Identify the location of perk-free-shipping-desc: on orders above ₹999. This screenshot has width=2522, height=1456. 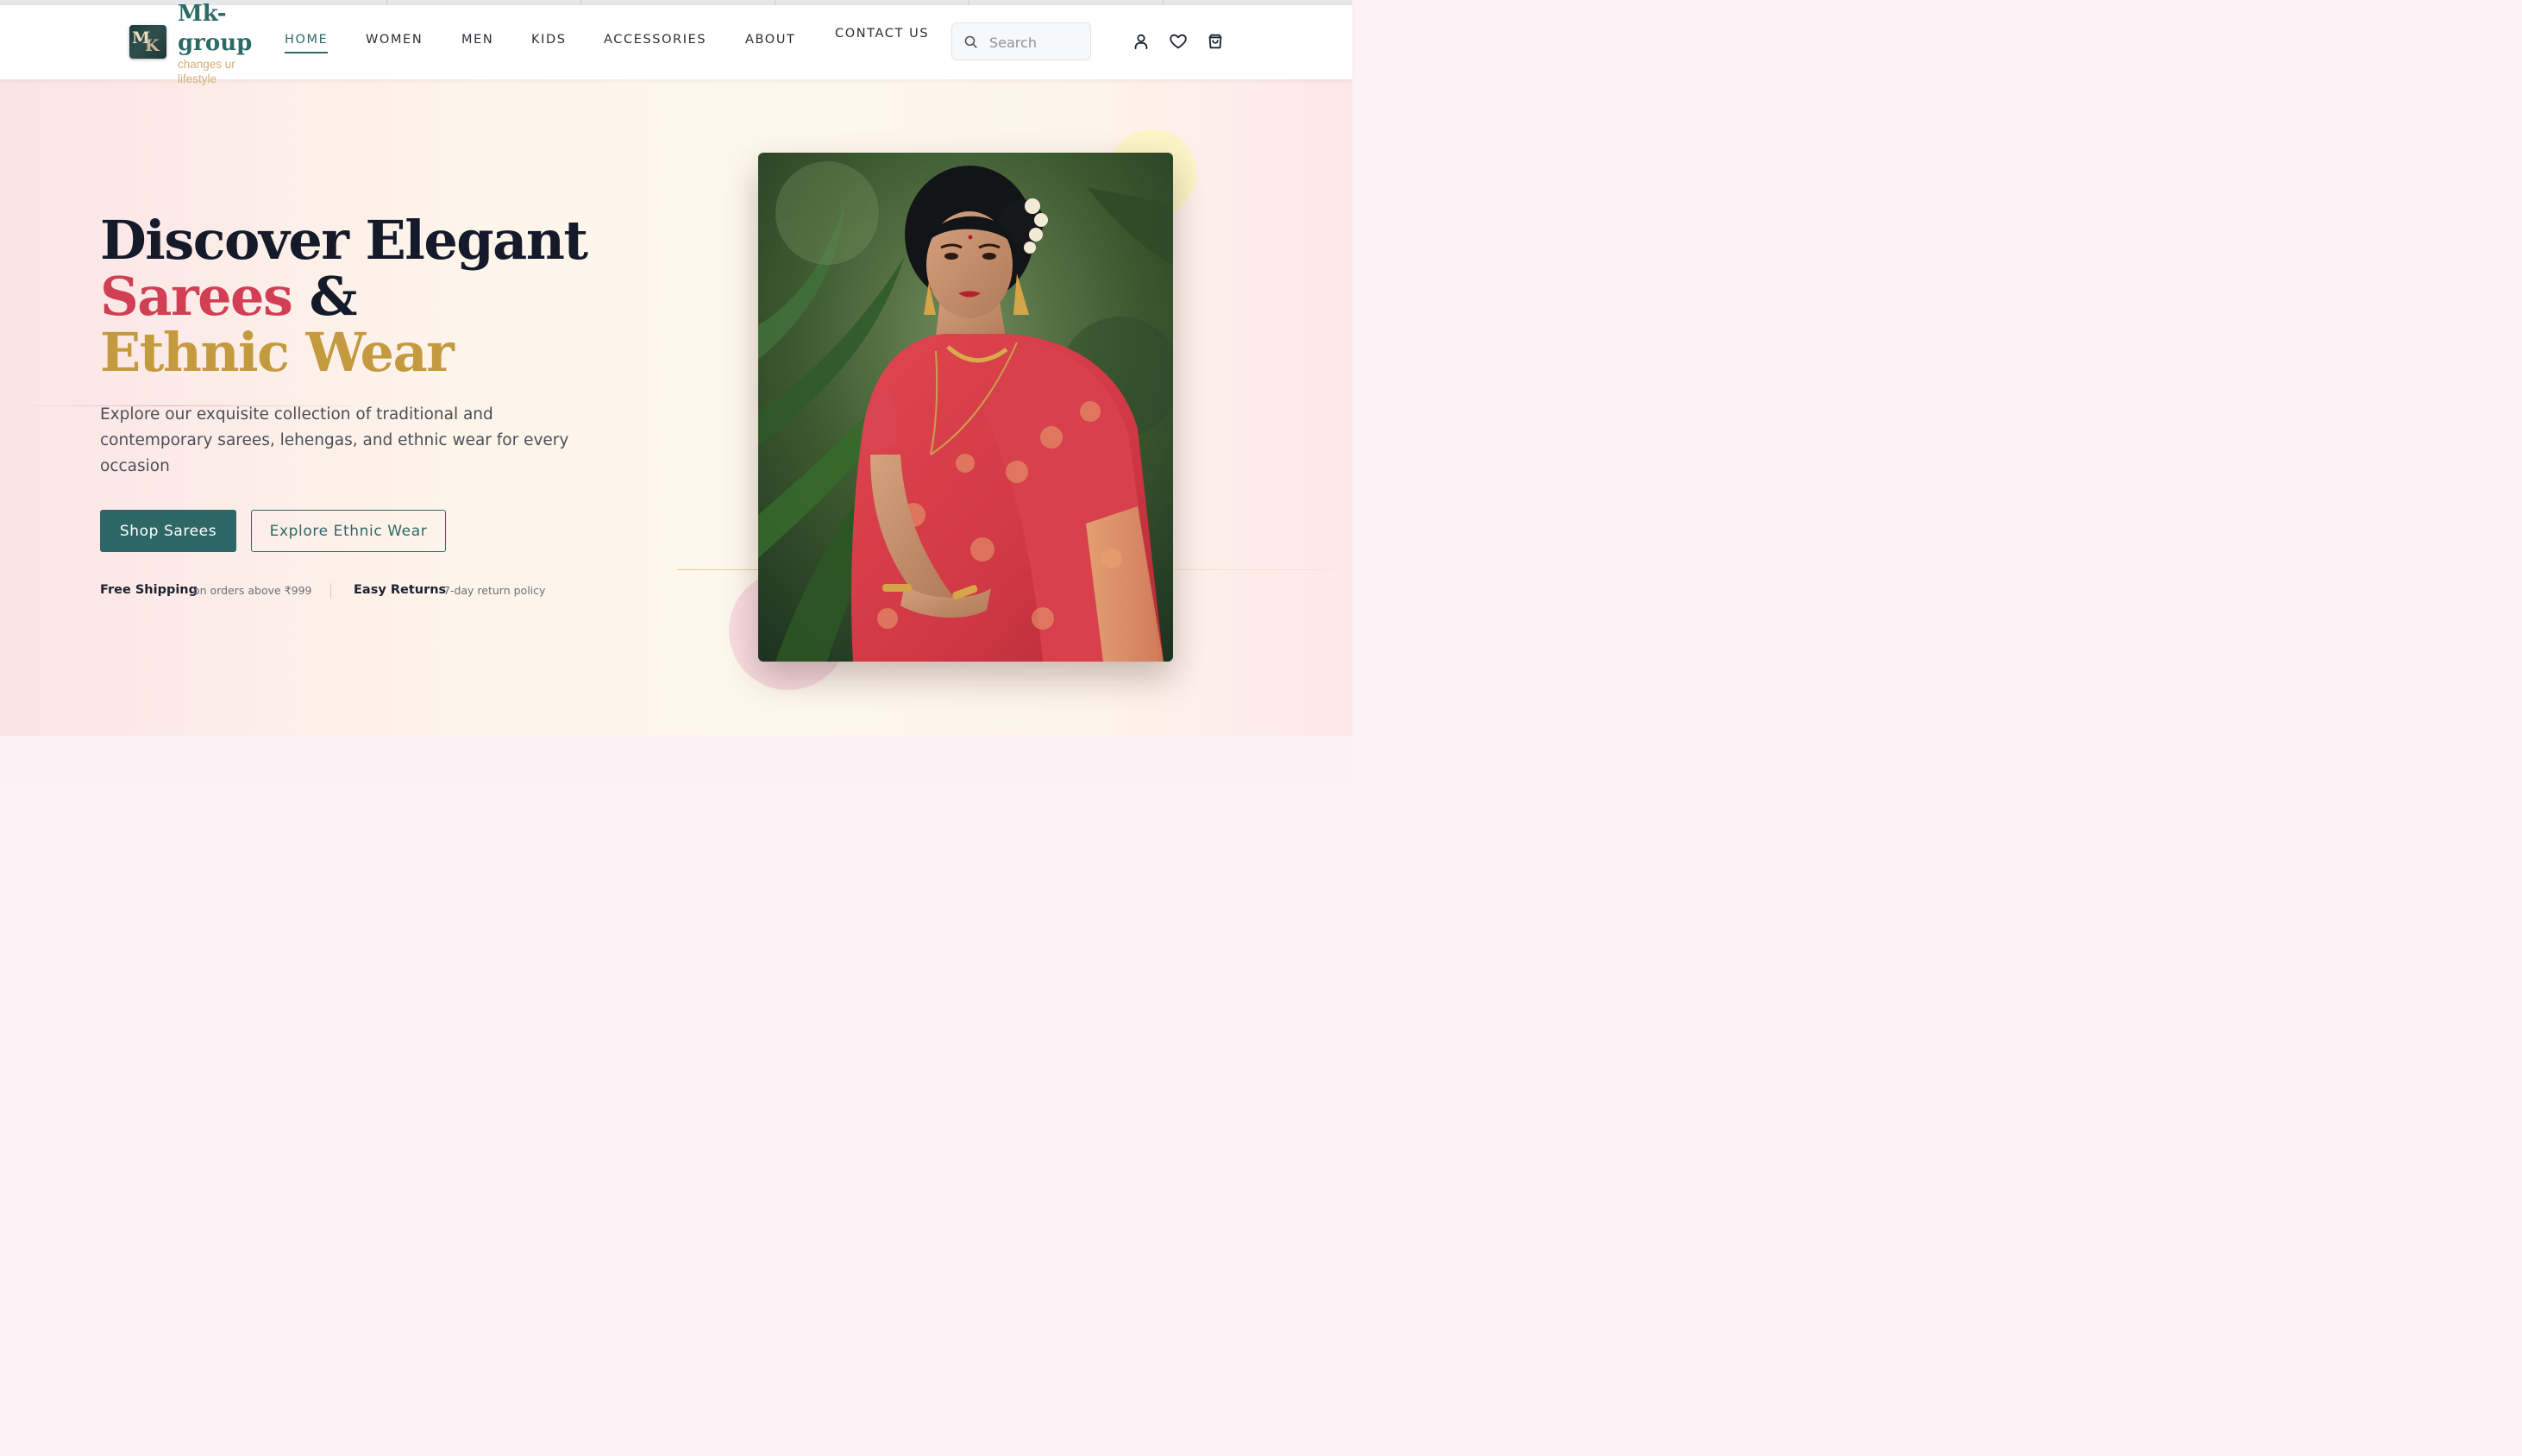
(253, 590).